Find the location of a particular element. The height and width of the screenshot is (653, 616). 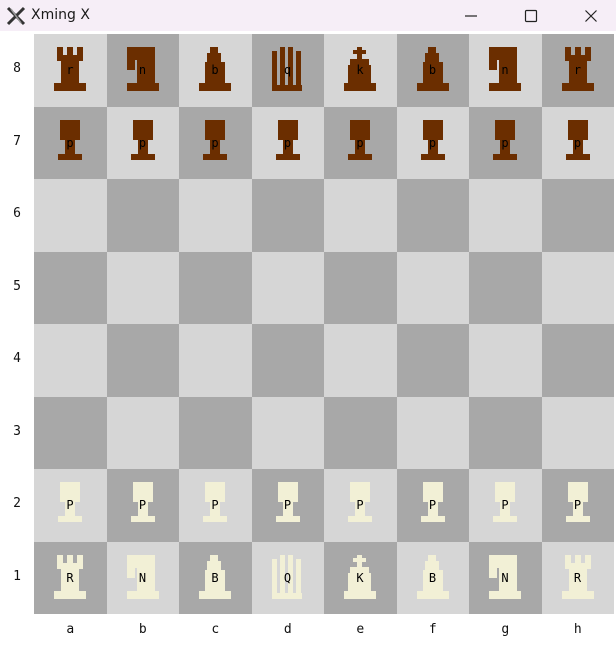

square-g4 is located at coordinates (505, 360).